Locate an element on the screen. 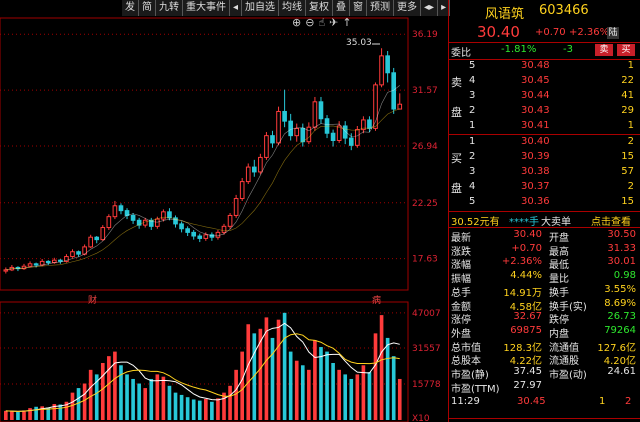  sell-button: 卖 is located at coordinates (604, 50).